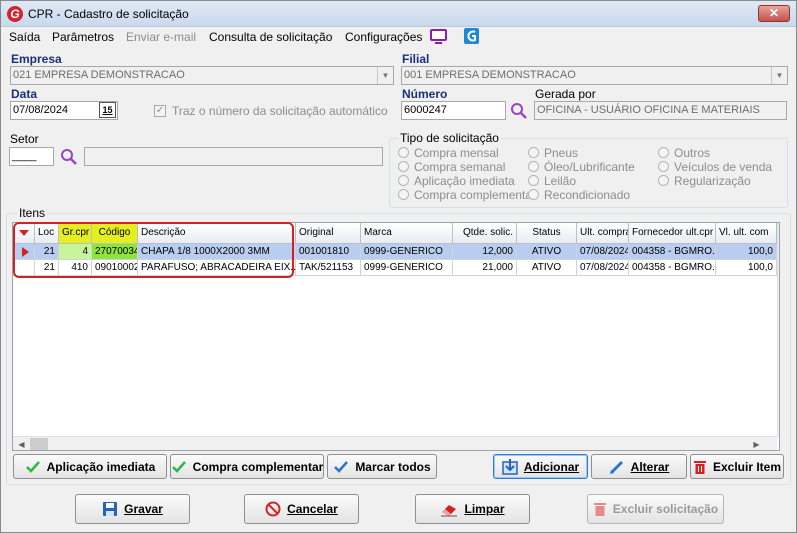 Image resolution: width=797 pixels, height=533 pixels. Describe the element at coordinates (756, 444) in the screenshot. I see `scroll-right-icon: ▶` at that location.